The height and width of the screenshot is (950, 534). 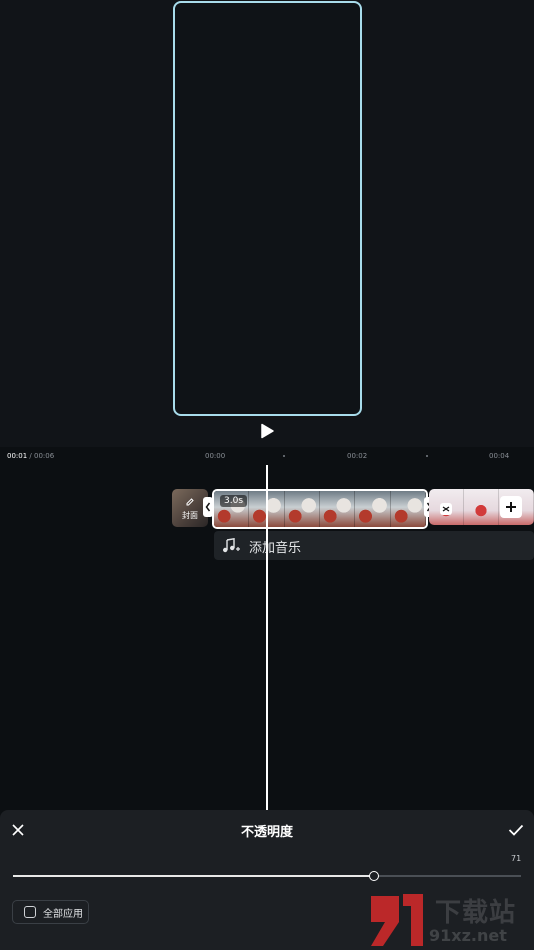 I want to click on panel-title: 不透明度, so click(x=266, y=832).